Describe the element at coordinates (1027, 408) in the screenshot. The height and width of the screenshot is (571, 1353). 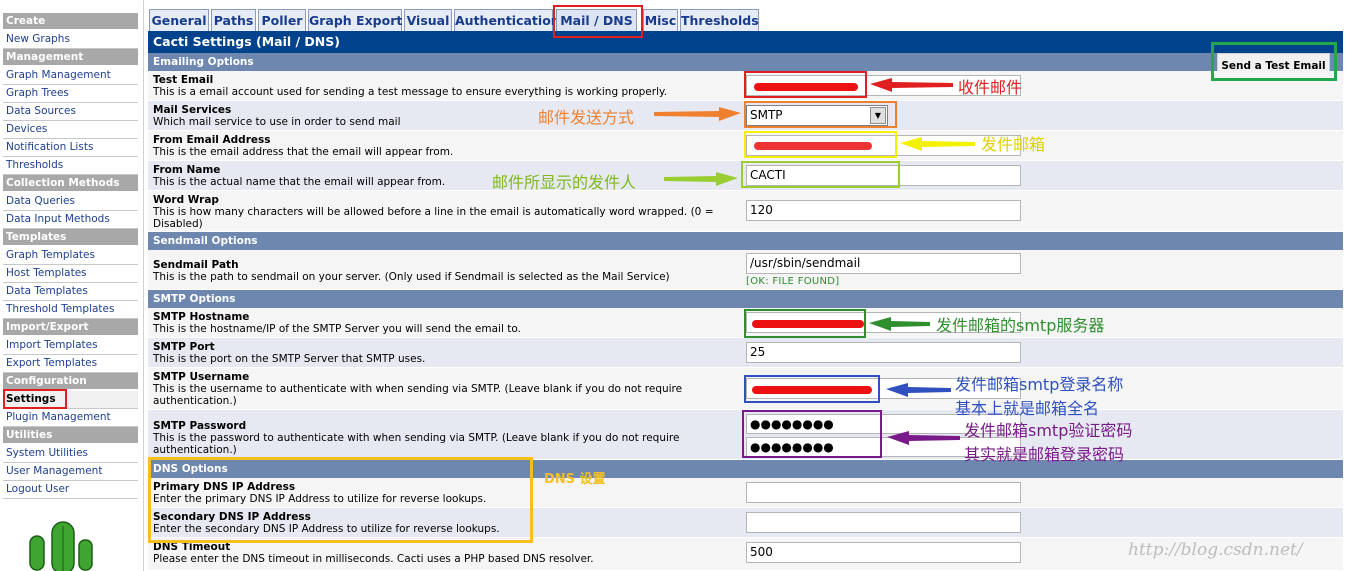
I see `annotation-smtp-username-2: 基本上就是邮箱全名` at that location.